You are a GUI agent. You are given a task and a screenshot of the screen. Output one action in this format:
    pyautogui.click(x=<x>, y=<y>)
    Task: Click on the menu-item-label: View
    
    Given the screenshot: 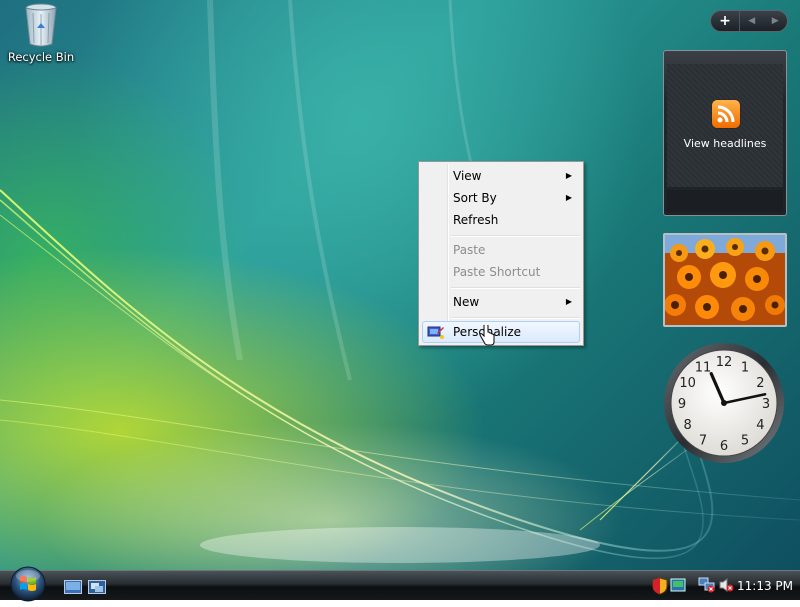 What is the action you would take?
    pyautogui.click(x=467, y=176)
    